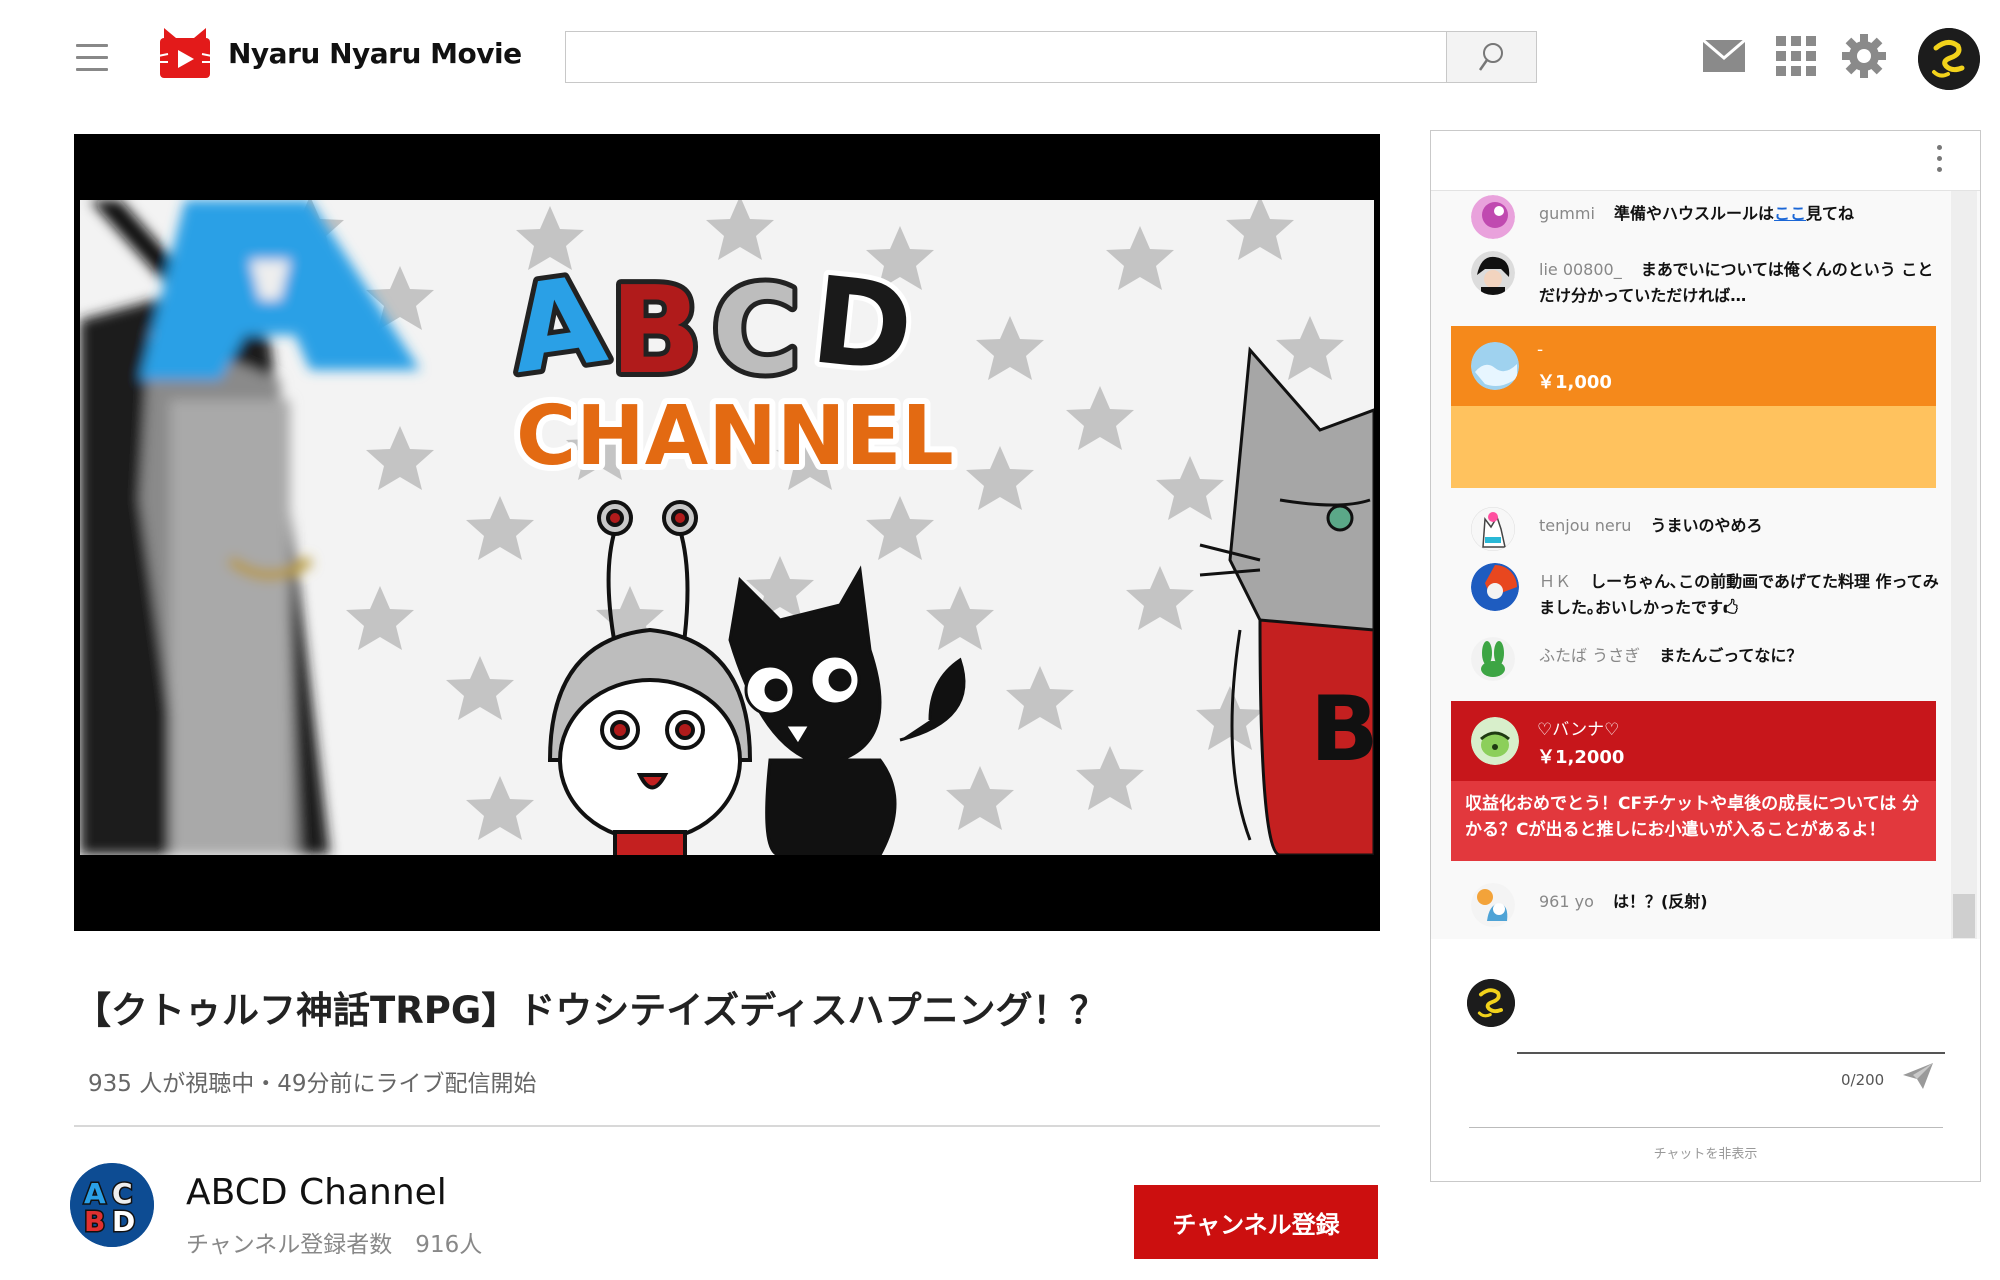  What do you see at coordinates (1585, 525) in the screenshot?
I see `chat-author: tenjou neru` at bounding box center [1585, 525].